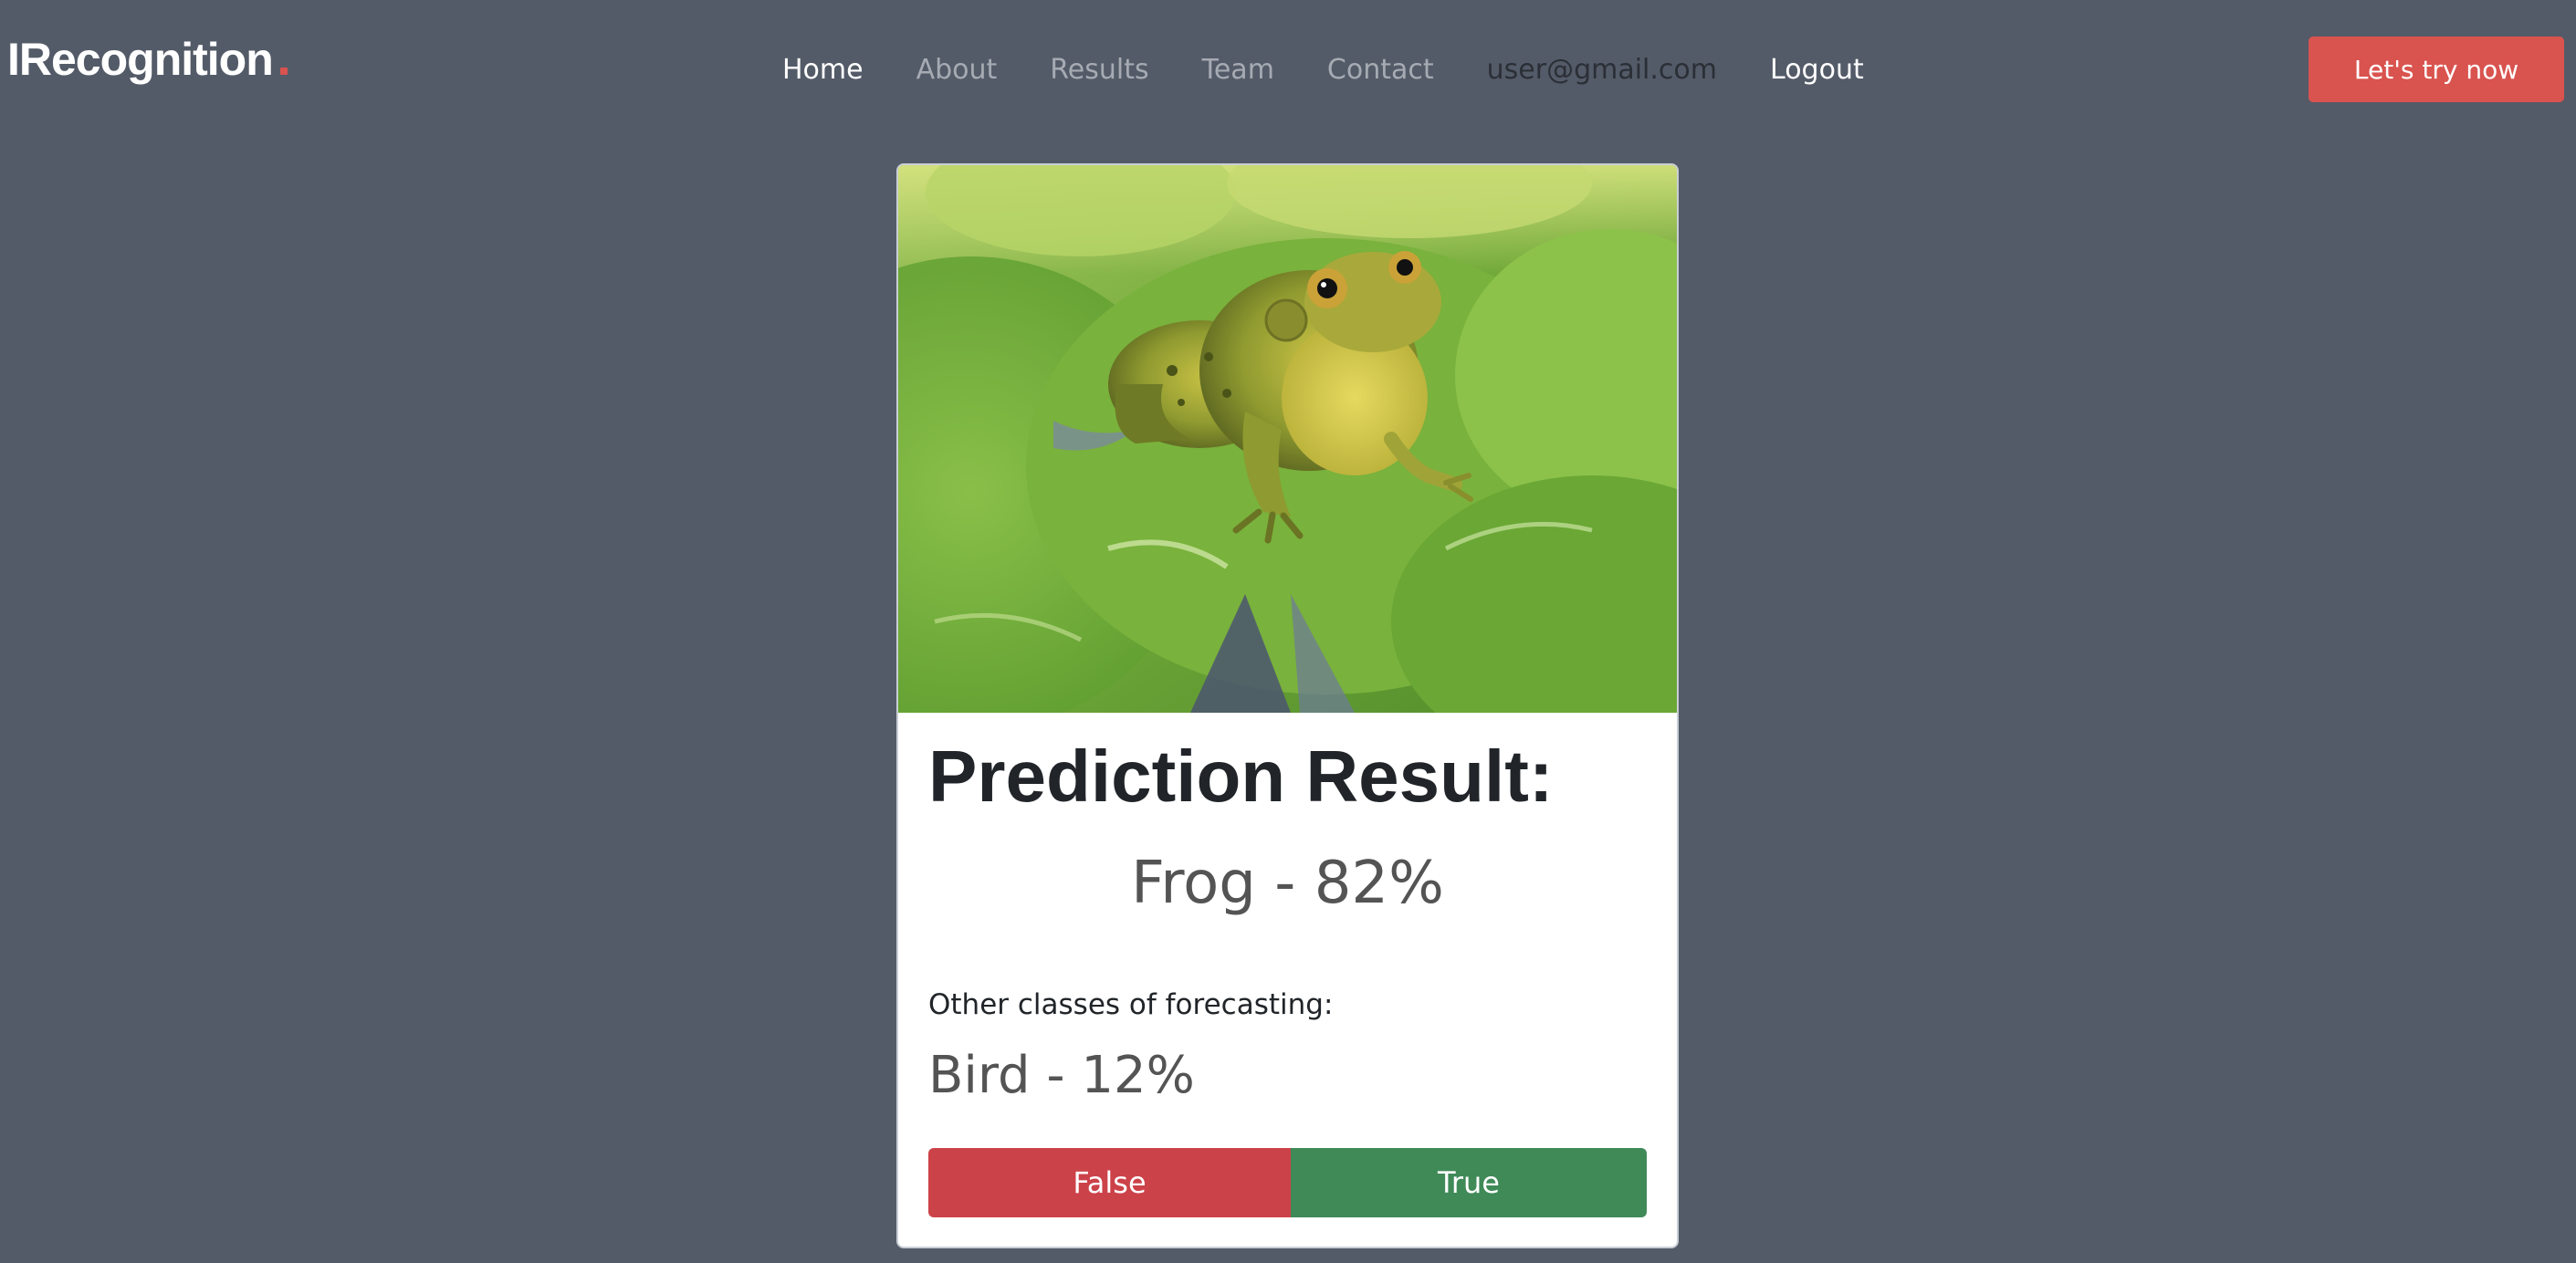 The image size is (2576, 1263). What do you see at coordinates (1602, 70) in the screenshot?
I see `user-email-link: user@gmail.com` at bounding box center [1602, 70].